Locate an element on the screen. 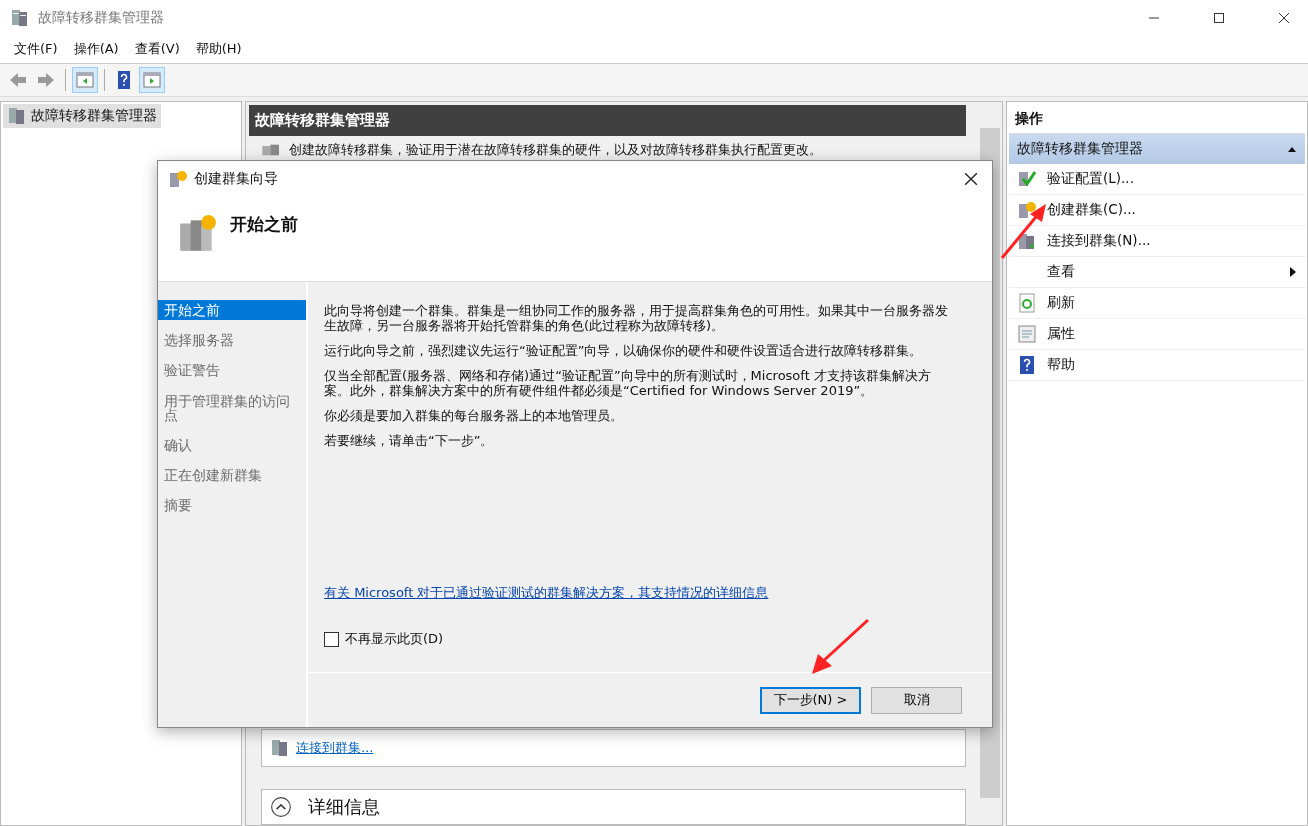 The width and height of the screenshot is (1308, 826). paragraph: 运行此向导之前，强烈建议先运行“验证配置”向导，以确保你的硬件和硬件设置适合进行故障转移群集。 is located at coordinates (624, 351).